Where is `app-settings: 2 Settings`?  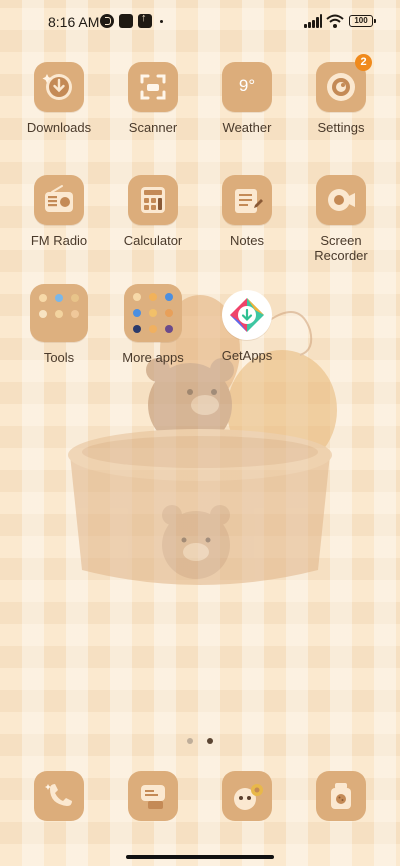
app-settings: 2 Settings is located at coordinates (341, 94).